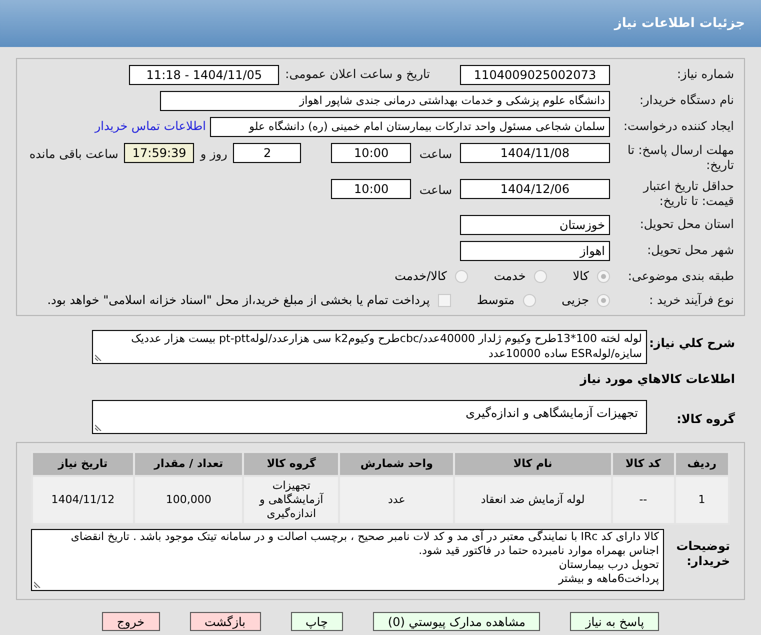  I want to click on radio-label: متوسط, so click(495, 300).